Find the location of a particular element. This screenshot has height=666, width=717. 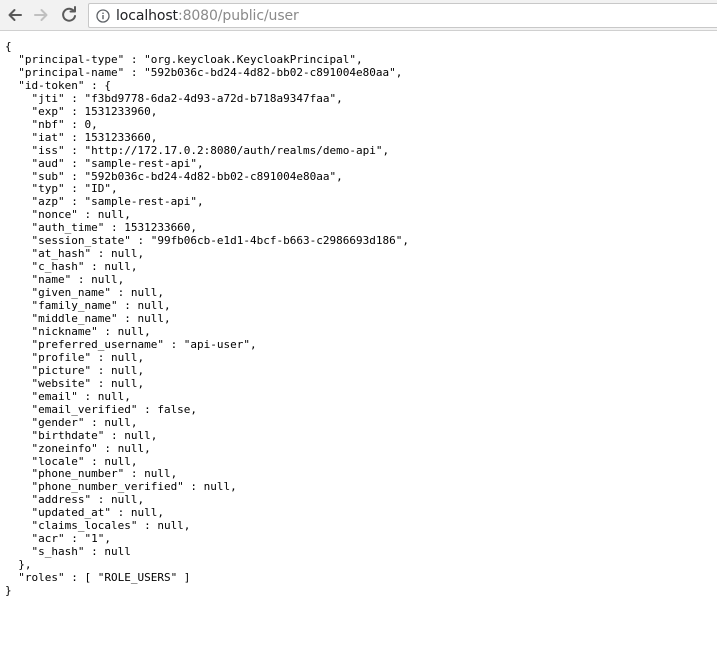

forward-arrow-icon is located at coordinates (41, 15).